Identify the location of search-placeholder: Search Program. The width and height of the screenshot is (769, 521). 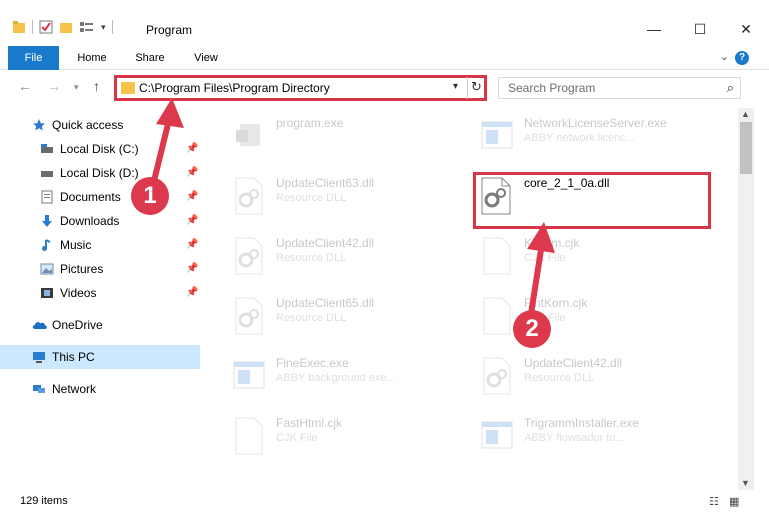
(552, 88).